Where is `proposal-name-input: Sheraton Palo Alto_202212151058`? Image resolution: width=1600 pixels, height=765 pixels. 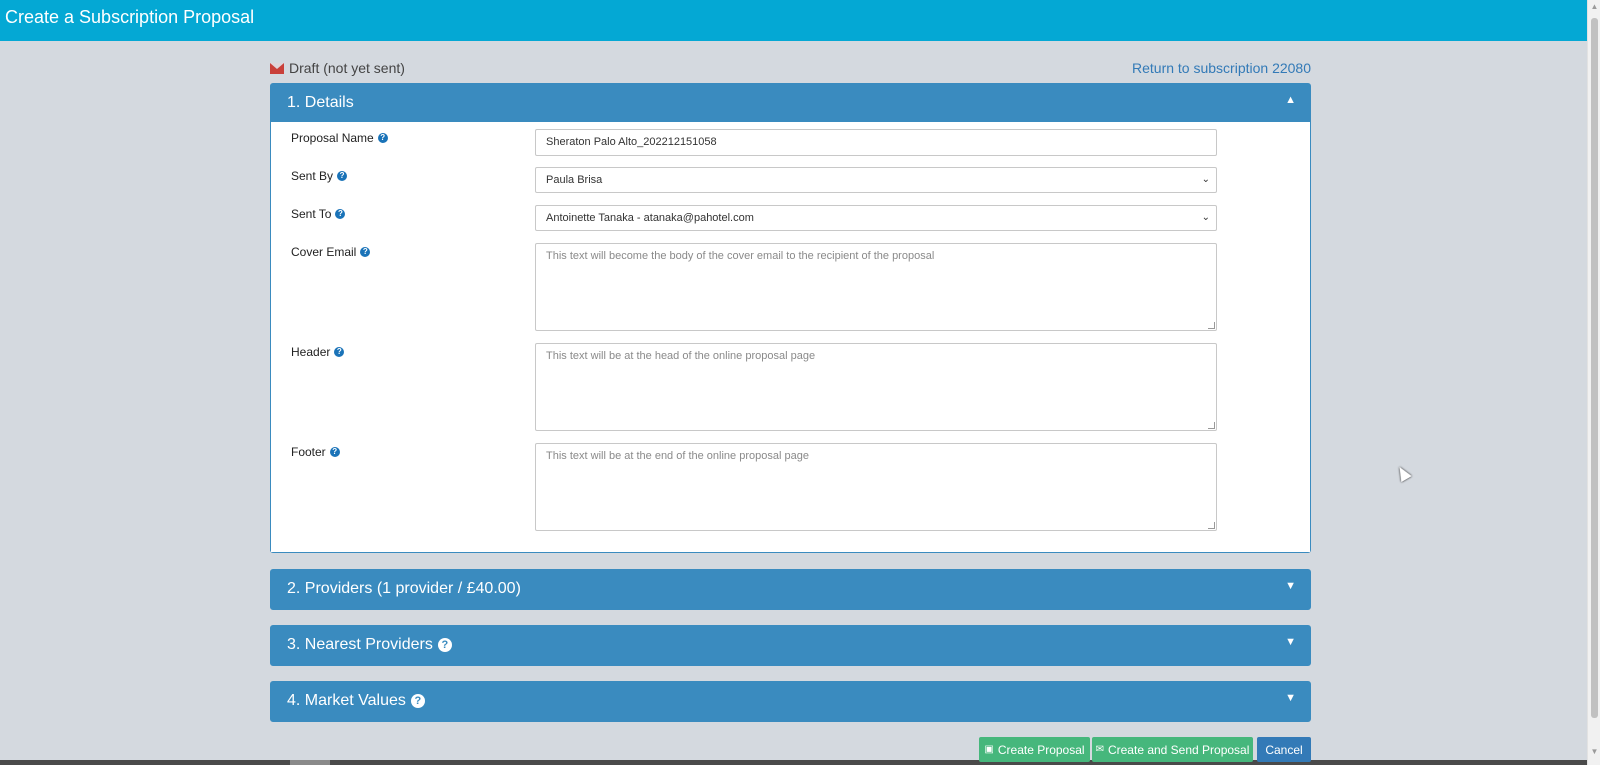
proposal-name-input: Sheraton Palo Alto_202212151058 is located at coordinates (876, 142).